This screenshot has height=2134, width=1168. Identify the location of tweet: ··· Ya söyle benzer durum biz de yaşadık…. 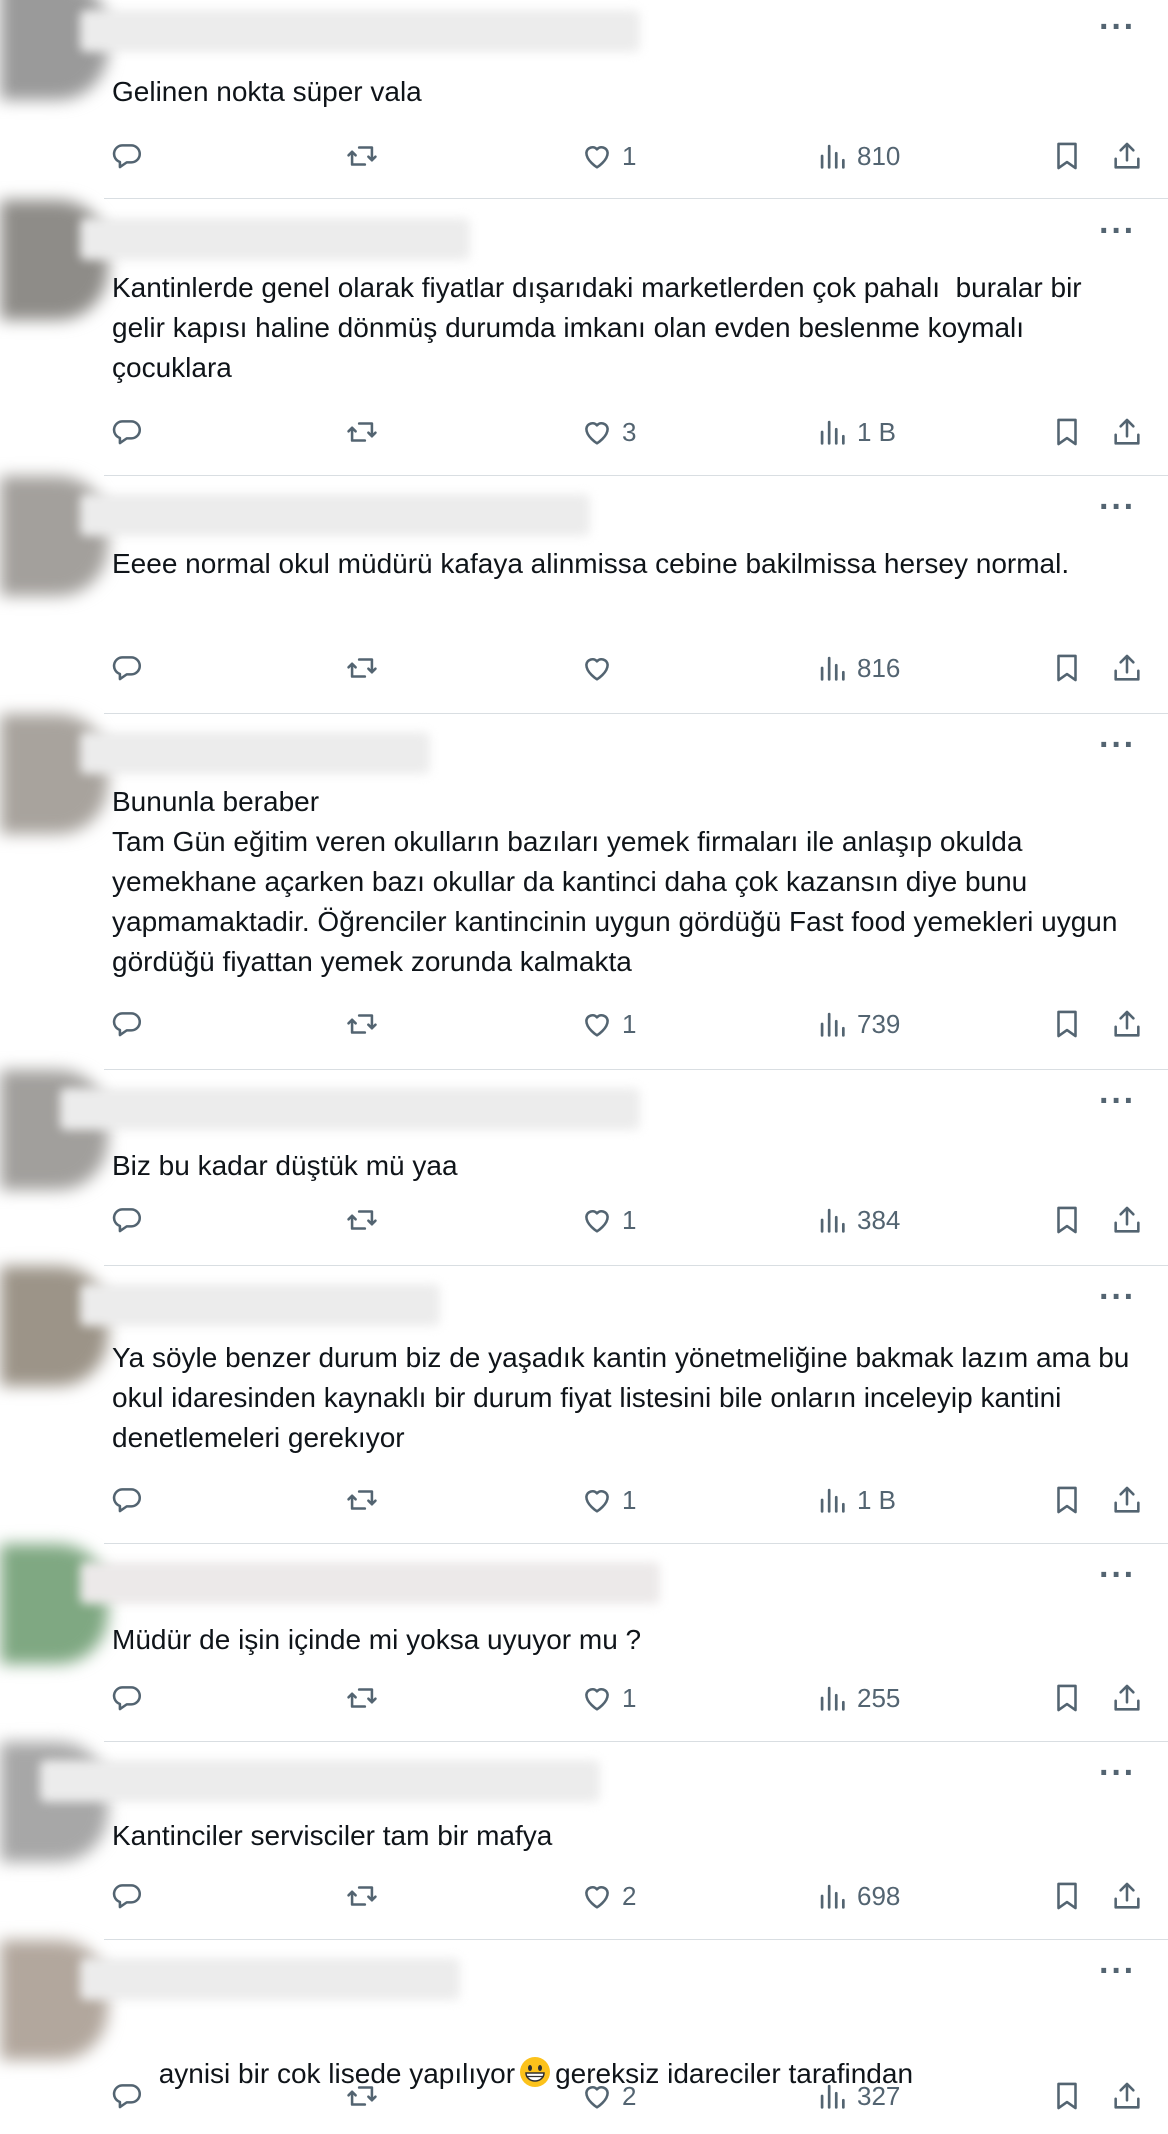
(584, 1405).